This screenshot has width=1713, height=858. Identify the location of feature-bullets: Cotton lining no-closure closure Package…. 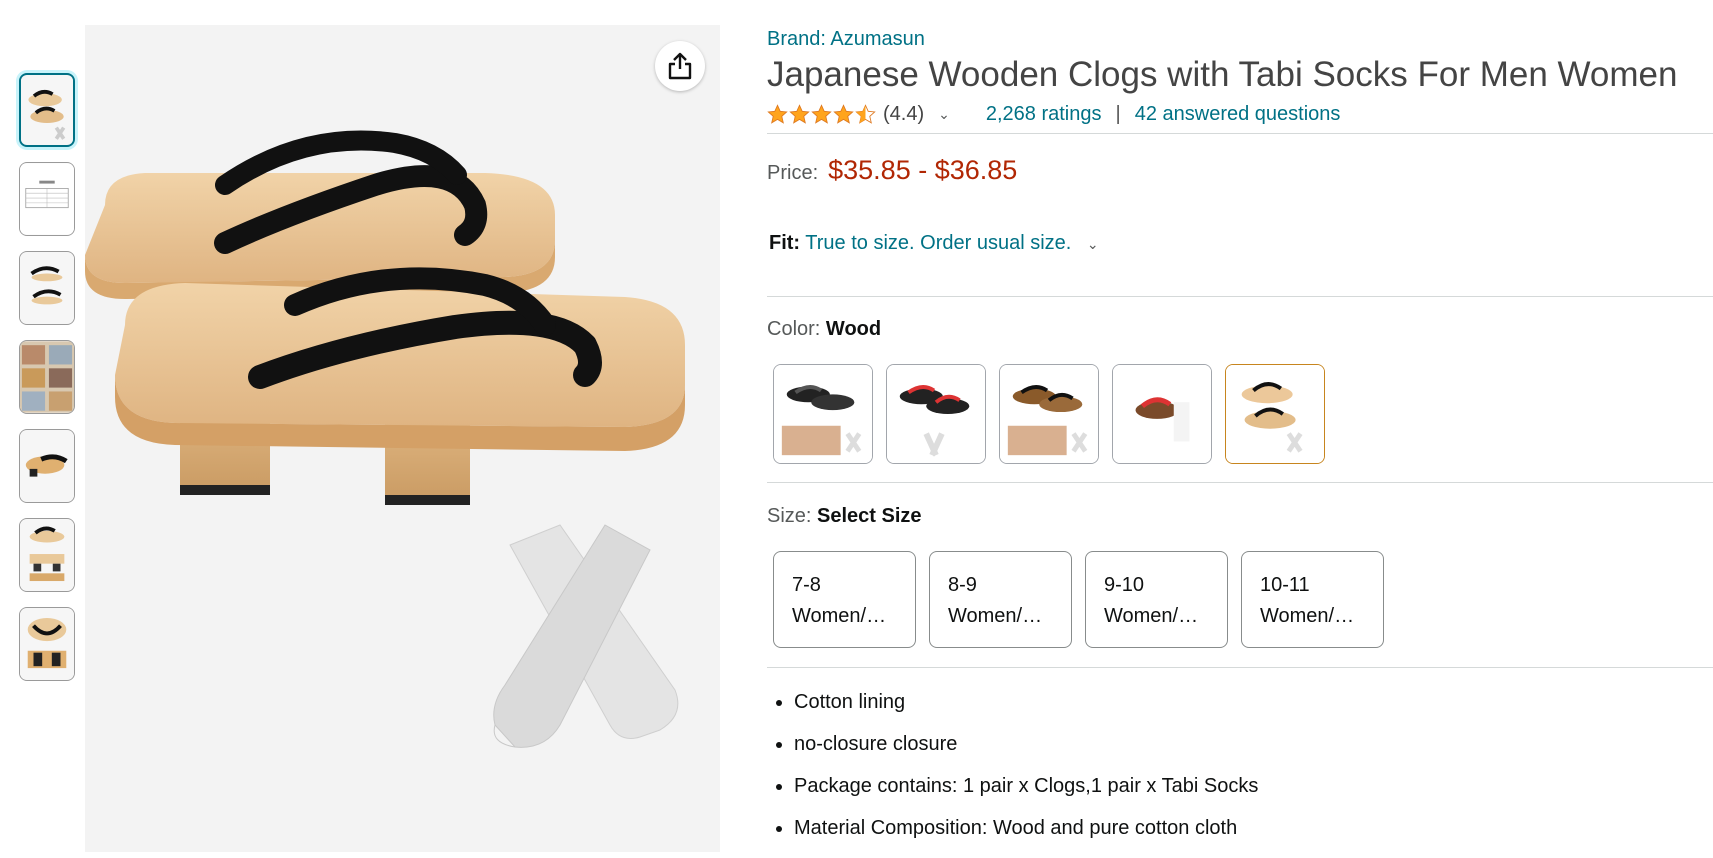
(1012, 774).